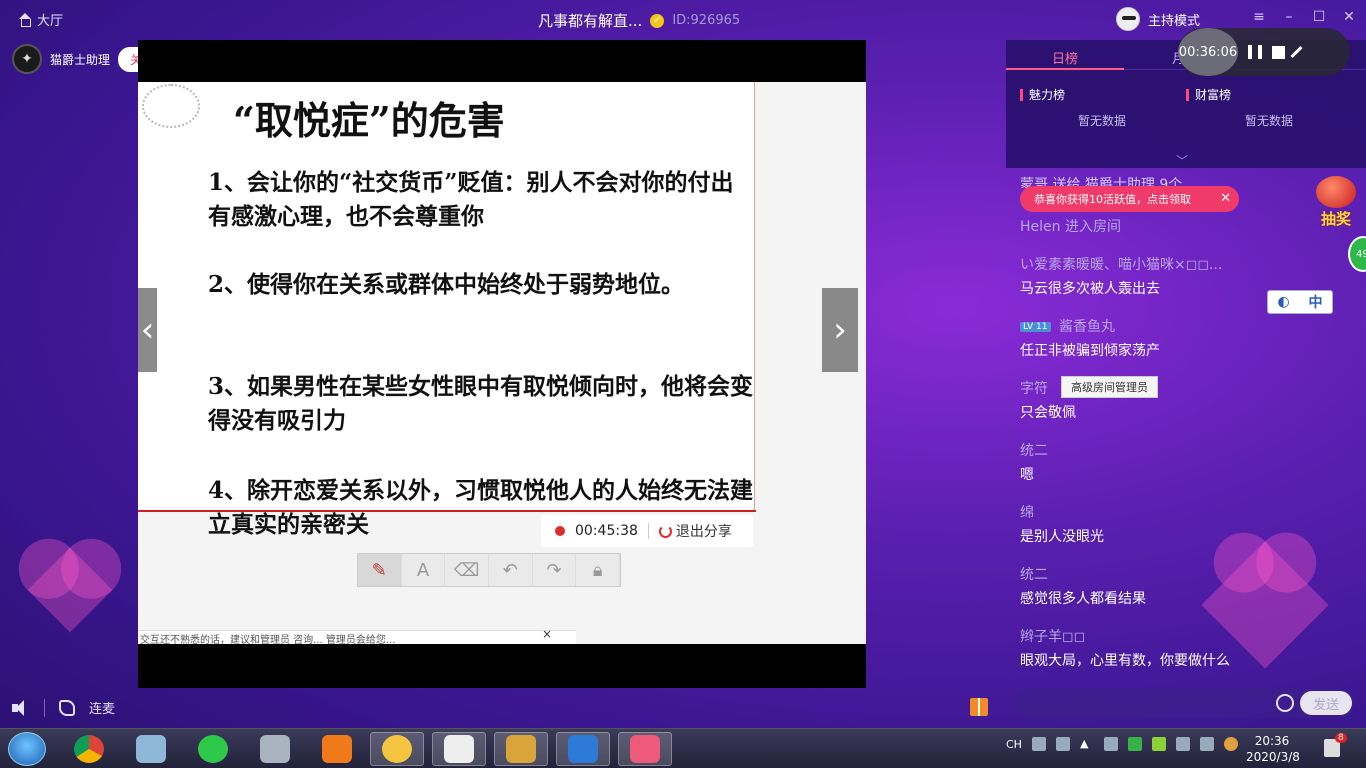 This screenshot has width=1366, height=768. I want to click on shield-icon, so click(1134, 744).